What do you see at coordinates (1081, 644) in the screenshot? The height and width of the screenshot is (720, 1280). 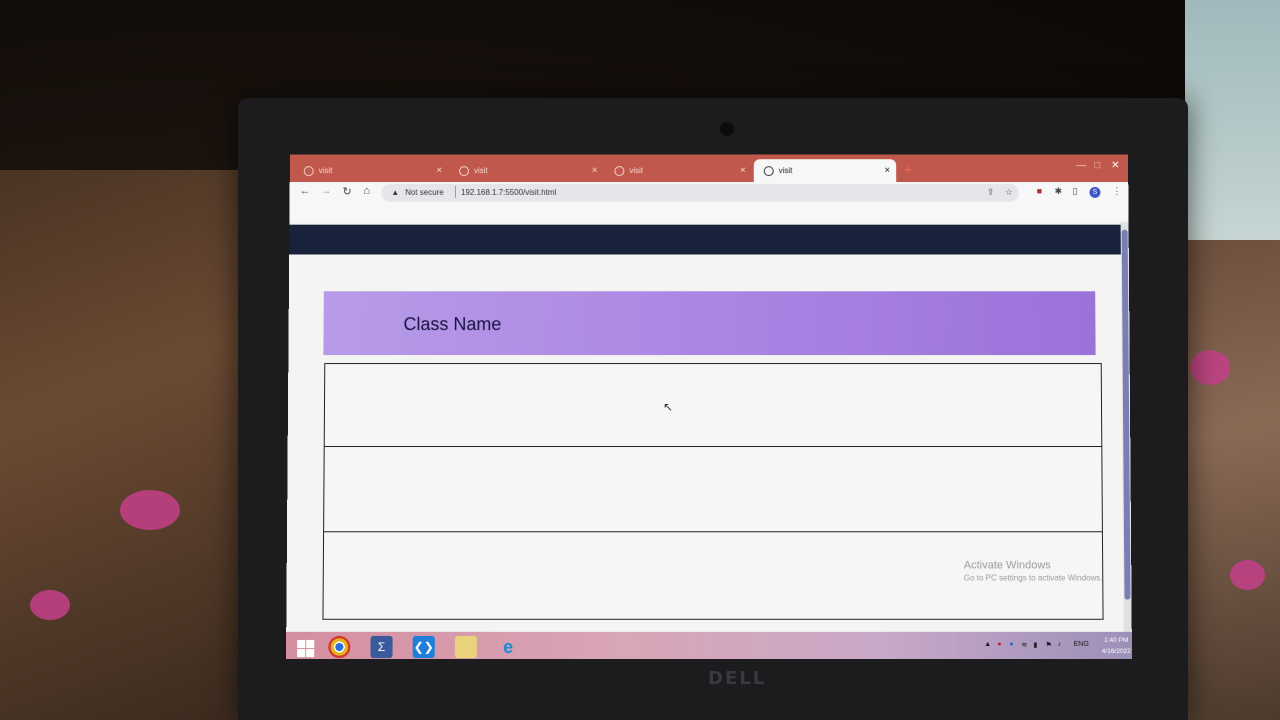 I see `language-indicator: ENG` at bounding box center [1081, 644].